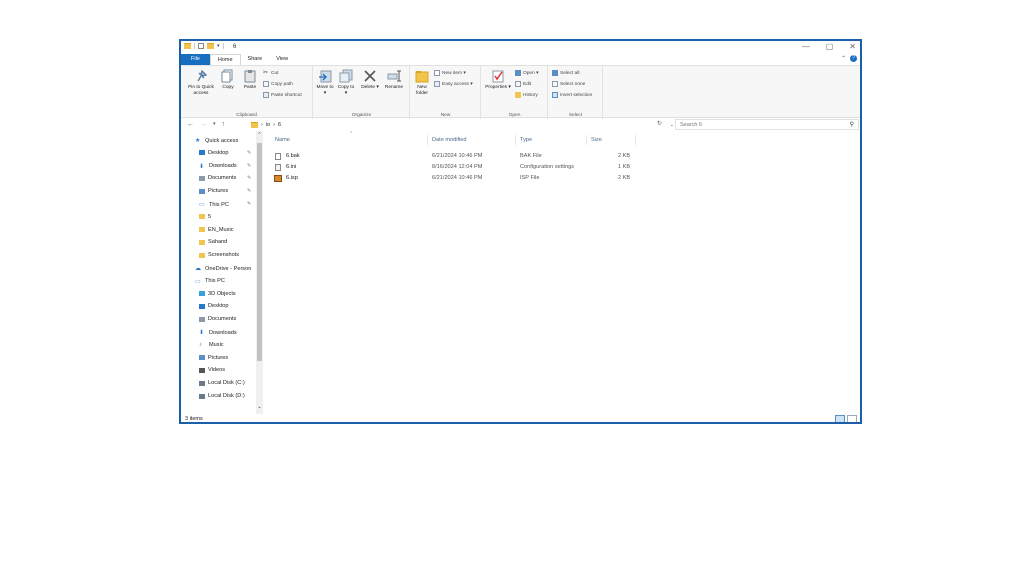  Describe the element at coordinates (201, 46) in the screenshot. I see `properties-check-icon` at that location.